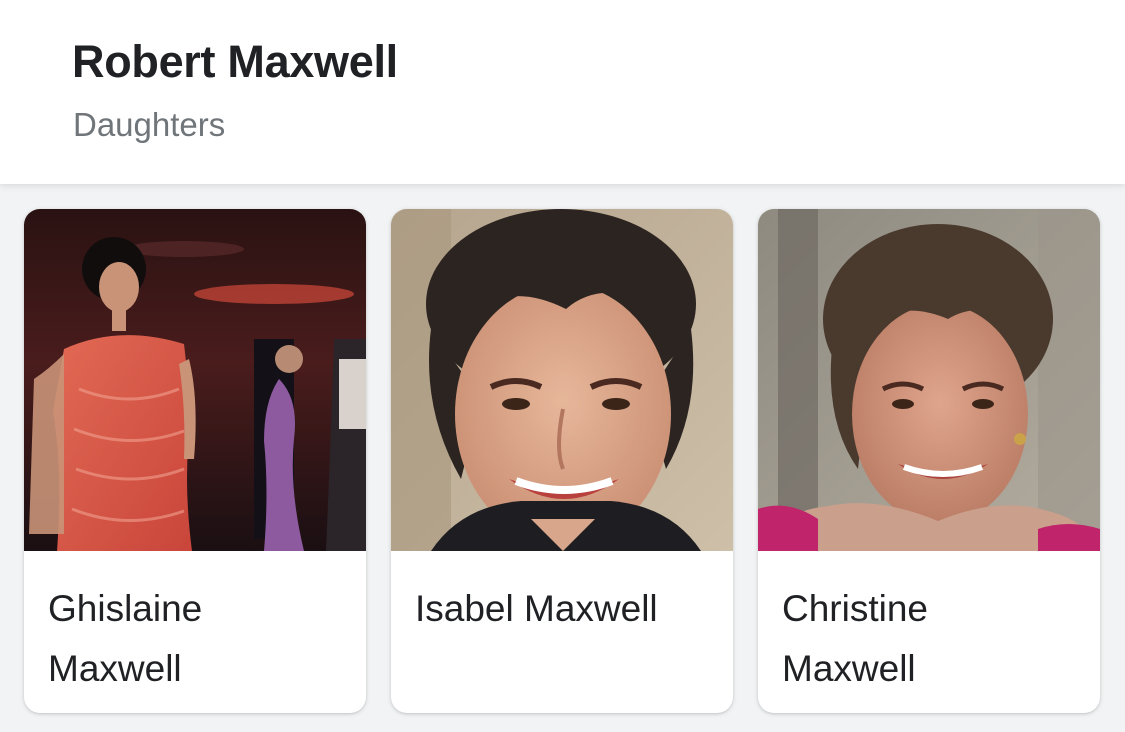 Image resolution: width=1125 pixels, height=732 pixels. Describe the element at coordinates (932, 639) in the screenshot. I see `person-name: Christine Maxwell` at that location.